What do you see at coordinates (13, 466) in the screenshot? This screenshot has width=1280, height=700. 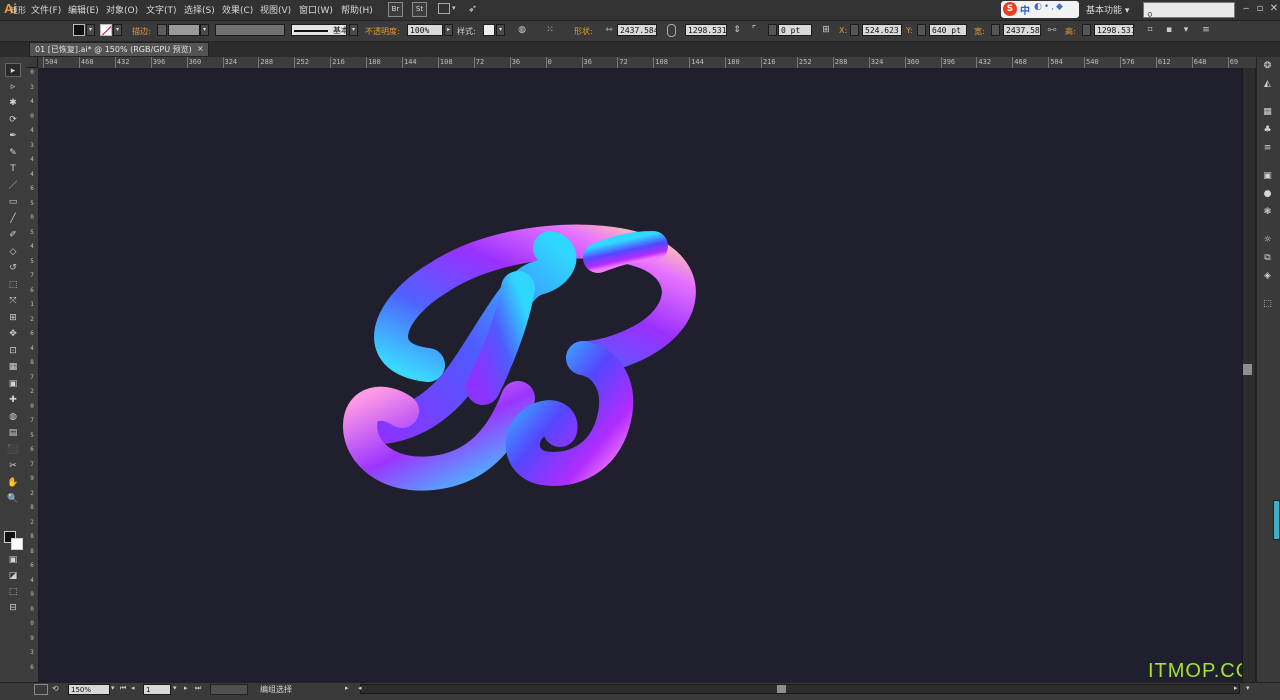 I see `tool-24-icon: ✂` at bounding box center [13, 466].